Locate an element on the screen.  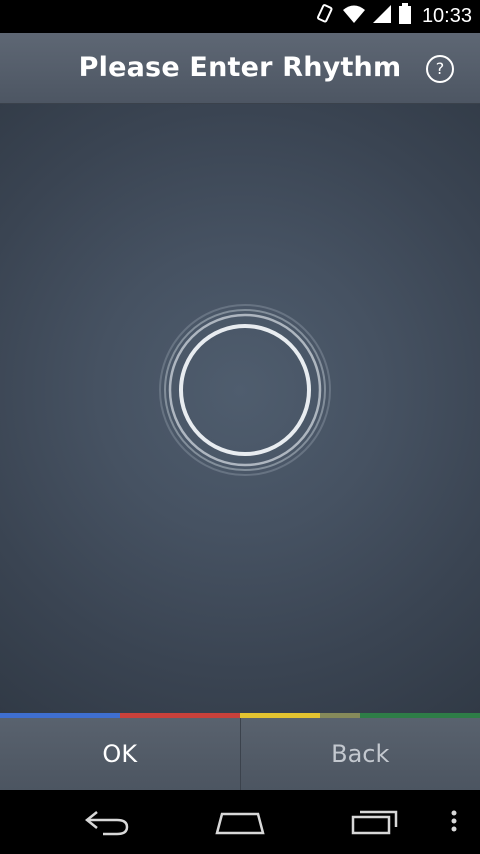
wifi-icon is located at coordinates (354, 16).